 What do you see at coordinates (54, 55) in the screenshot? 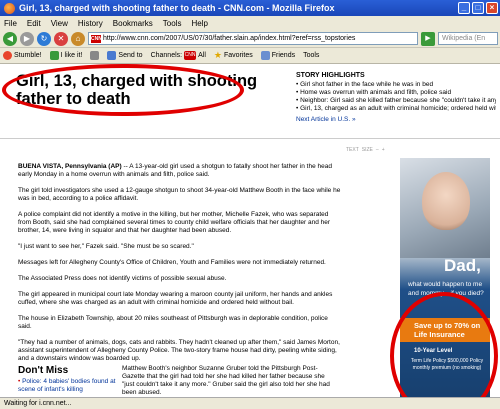
I see `thumbs-up-icon` at bounding box center [54, 55].